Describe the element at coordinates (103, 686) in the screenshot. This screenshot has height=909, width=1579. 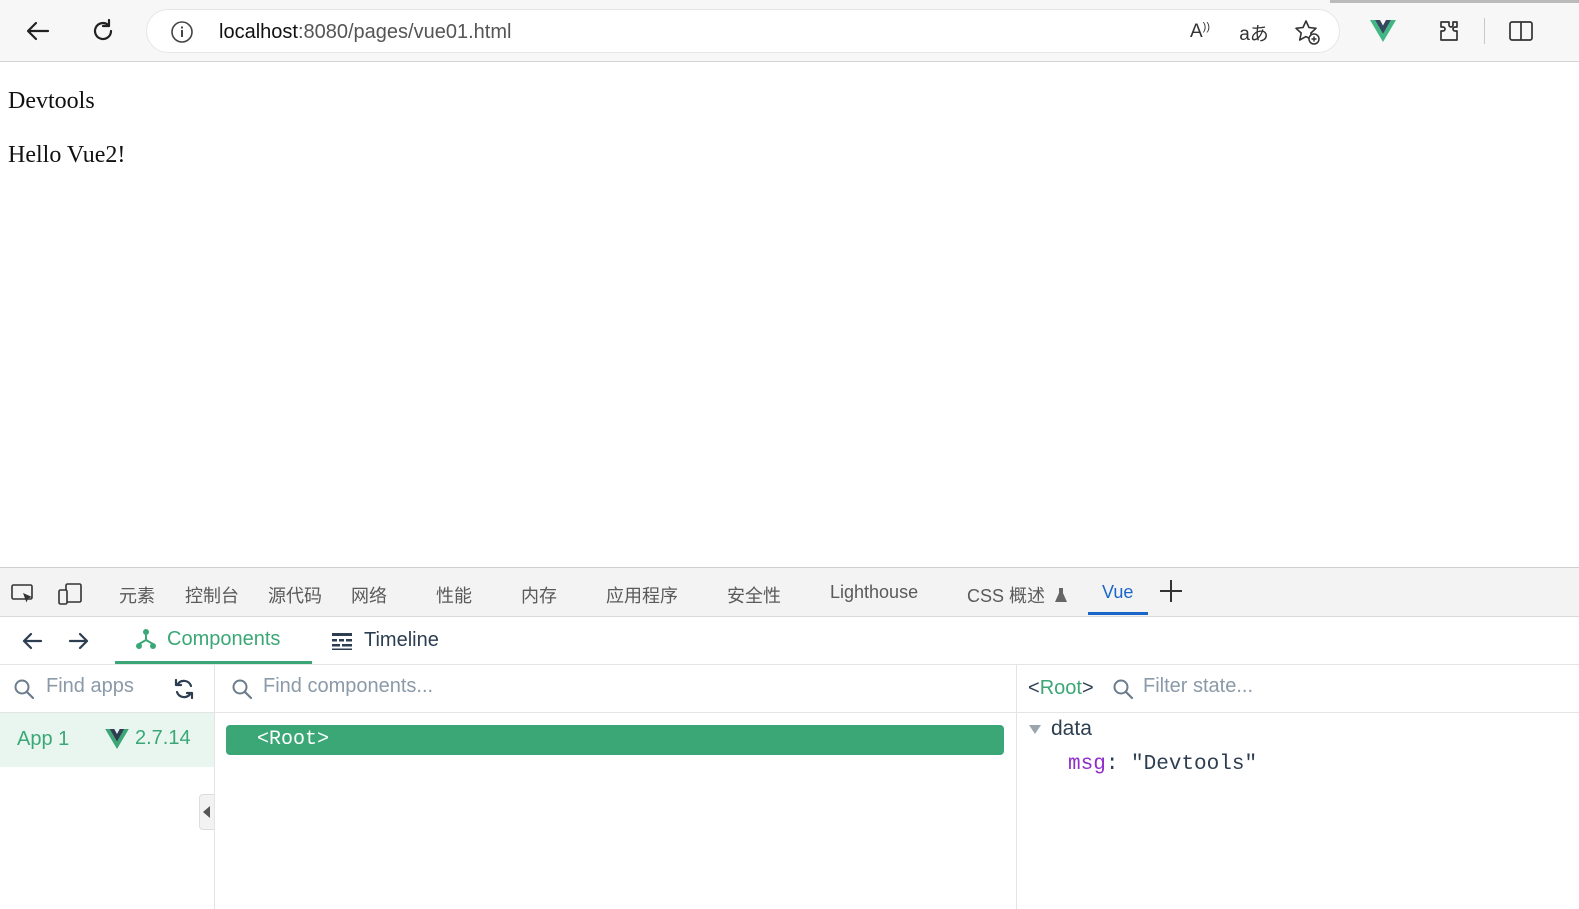
I see `find-apps-input` at that location.